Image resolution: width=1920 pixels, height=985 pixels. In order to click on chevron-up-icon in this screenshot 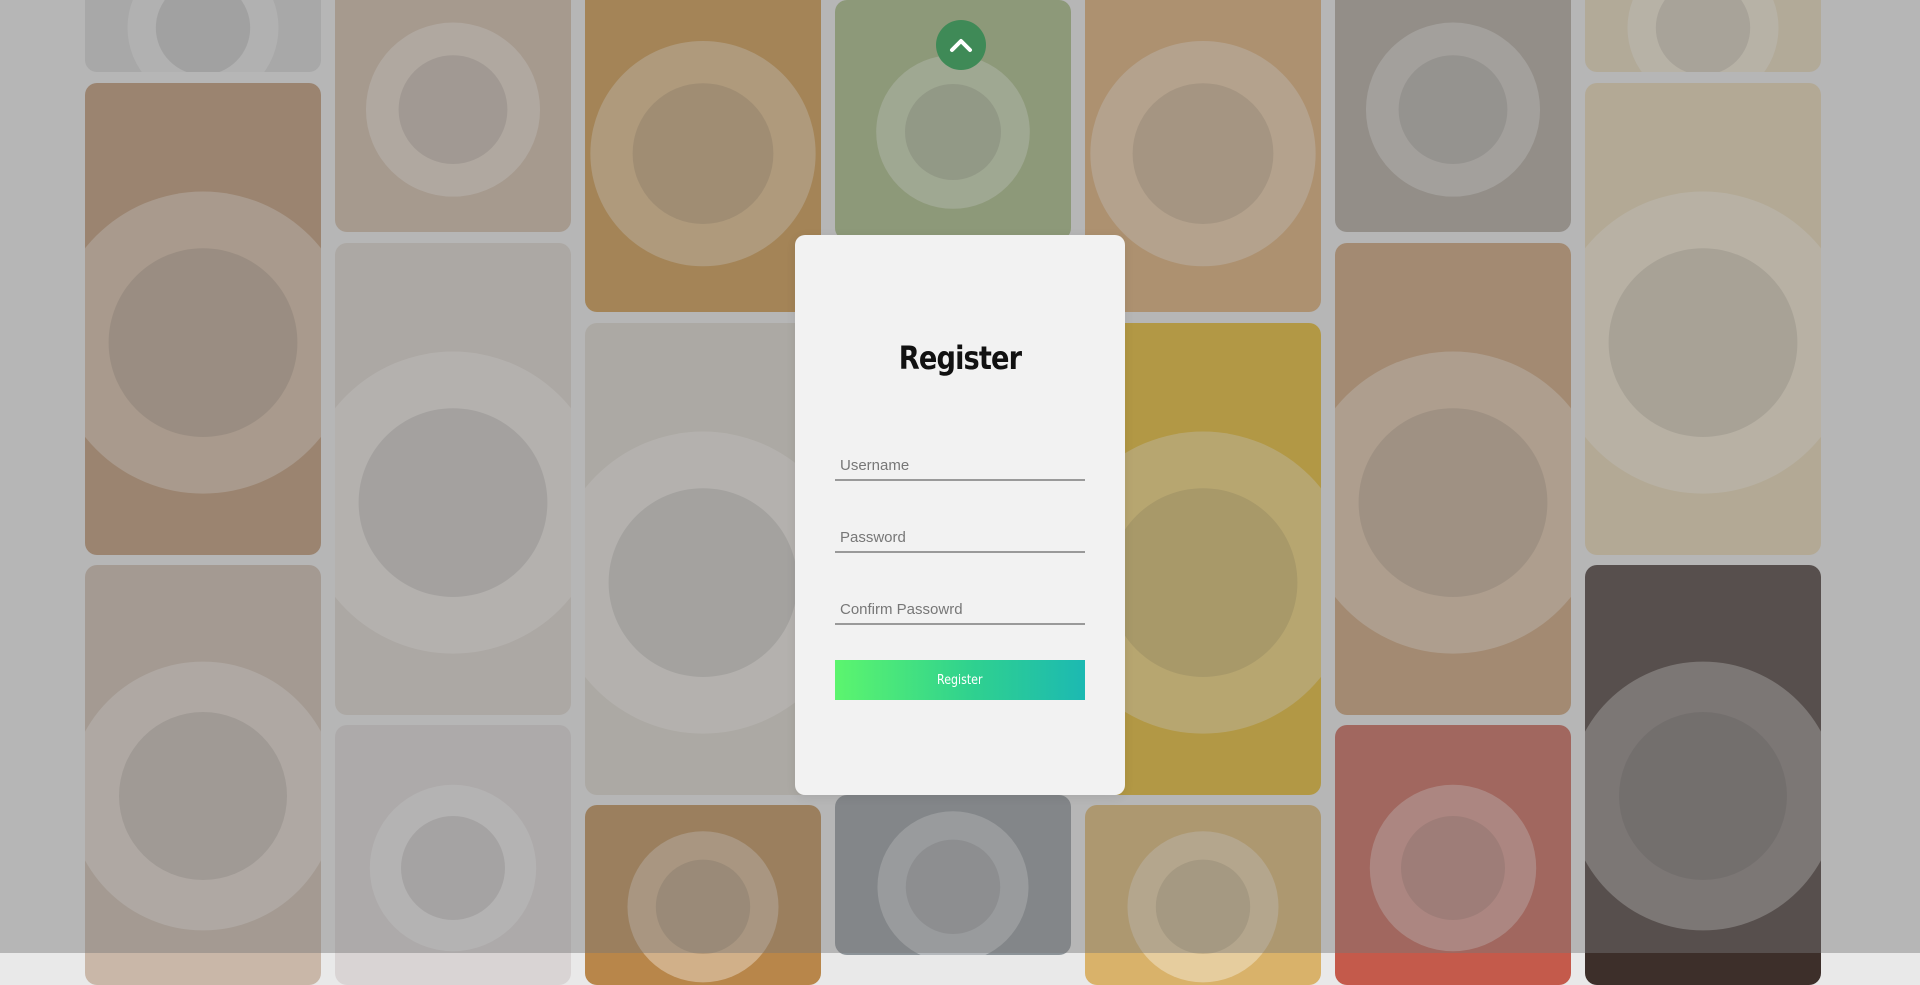, I will do `click(961, 45)`.